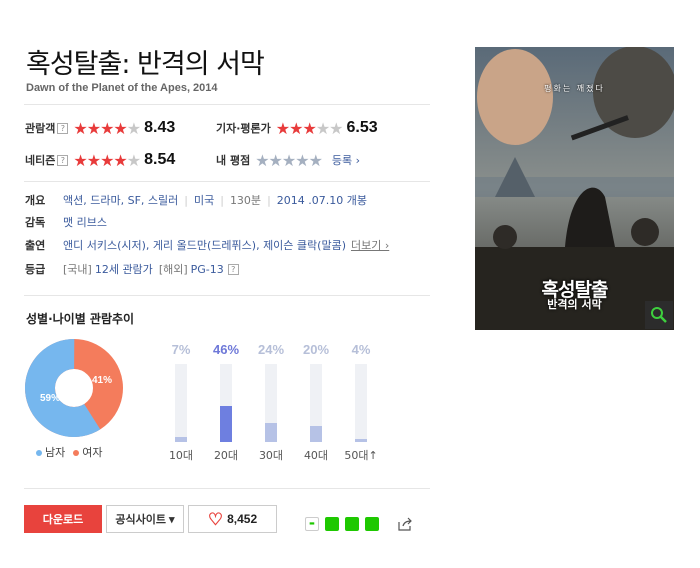 Image resolution: width=700 pixels, height=568 pixels. Describe the element at coordinates (80, 319) in the screenshot. I see `demographics-title: 성별·나이별 관람추이` at that location.